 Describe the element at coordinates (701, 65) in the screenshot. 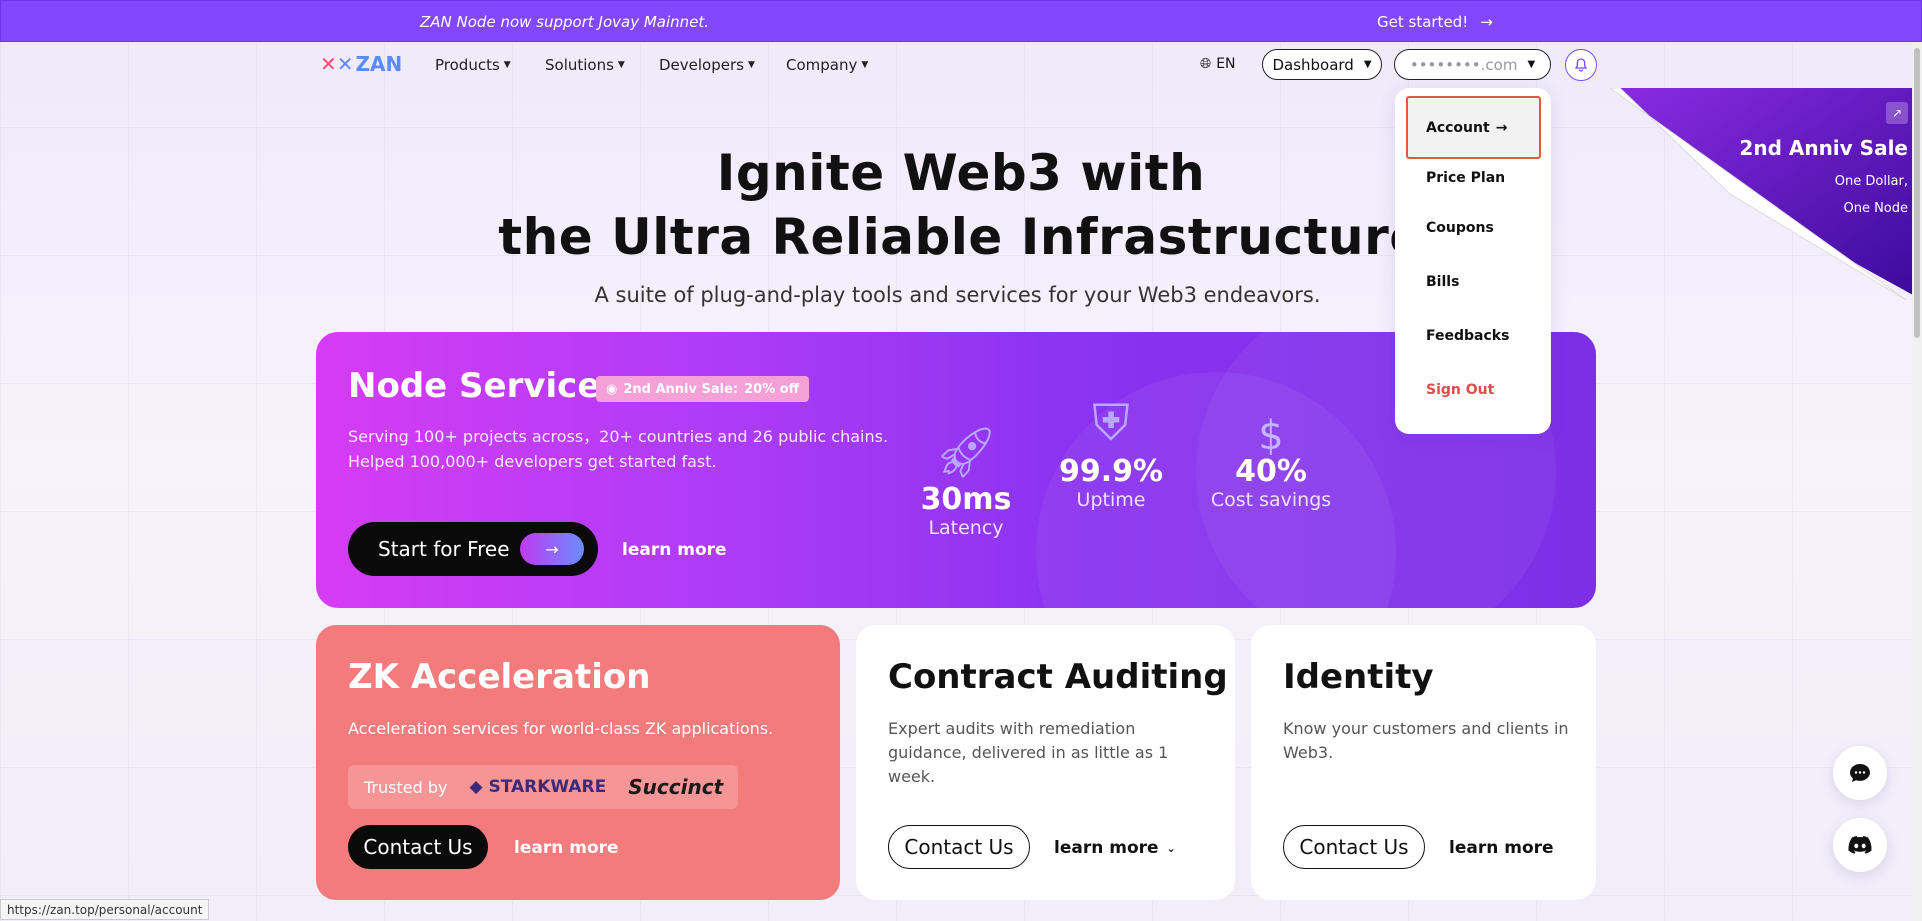

I see `nav-developers-label: Developers` at that location.